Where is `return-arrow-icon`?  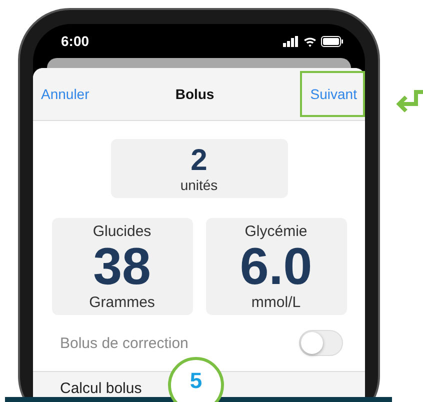
return-arrow-icon is located at coordinates (408, 101).